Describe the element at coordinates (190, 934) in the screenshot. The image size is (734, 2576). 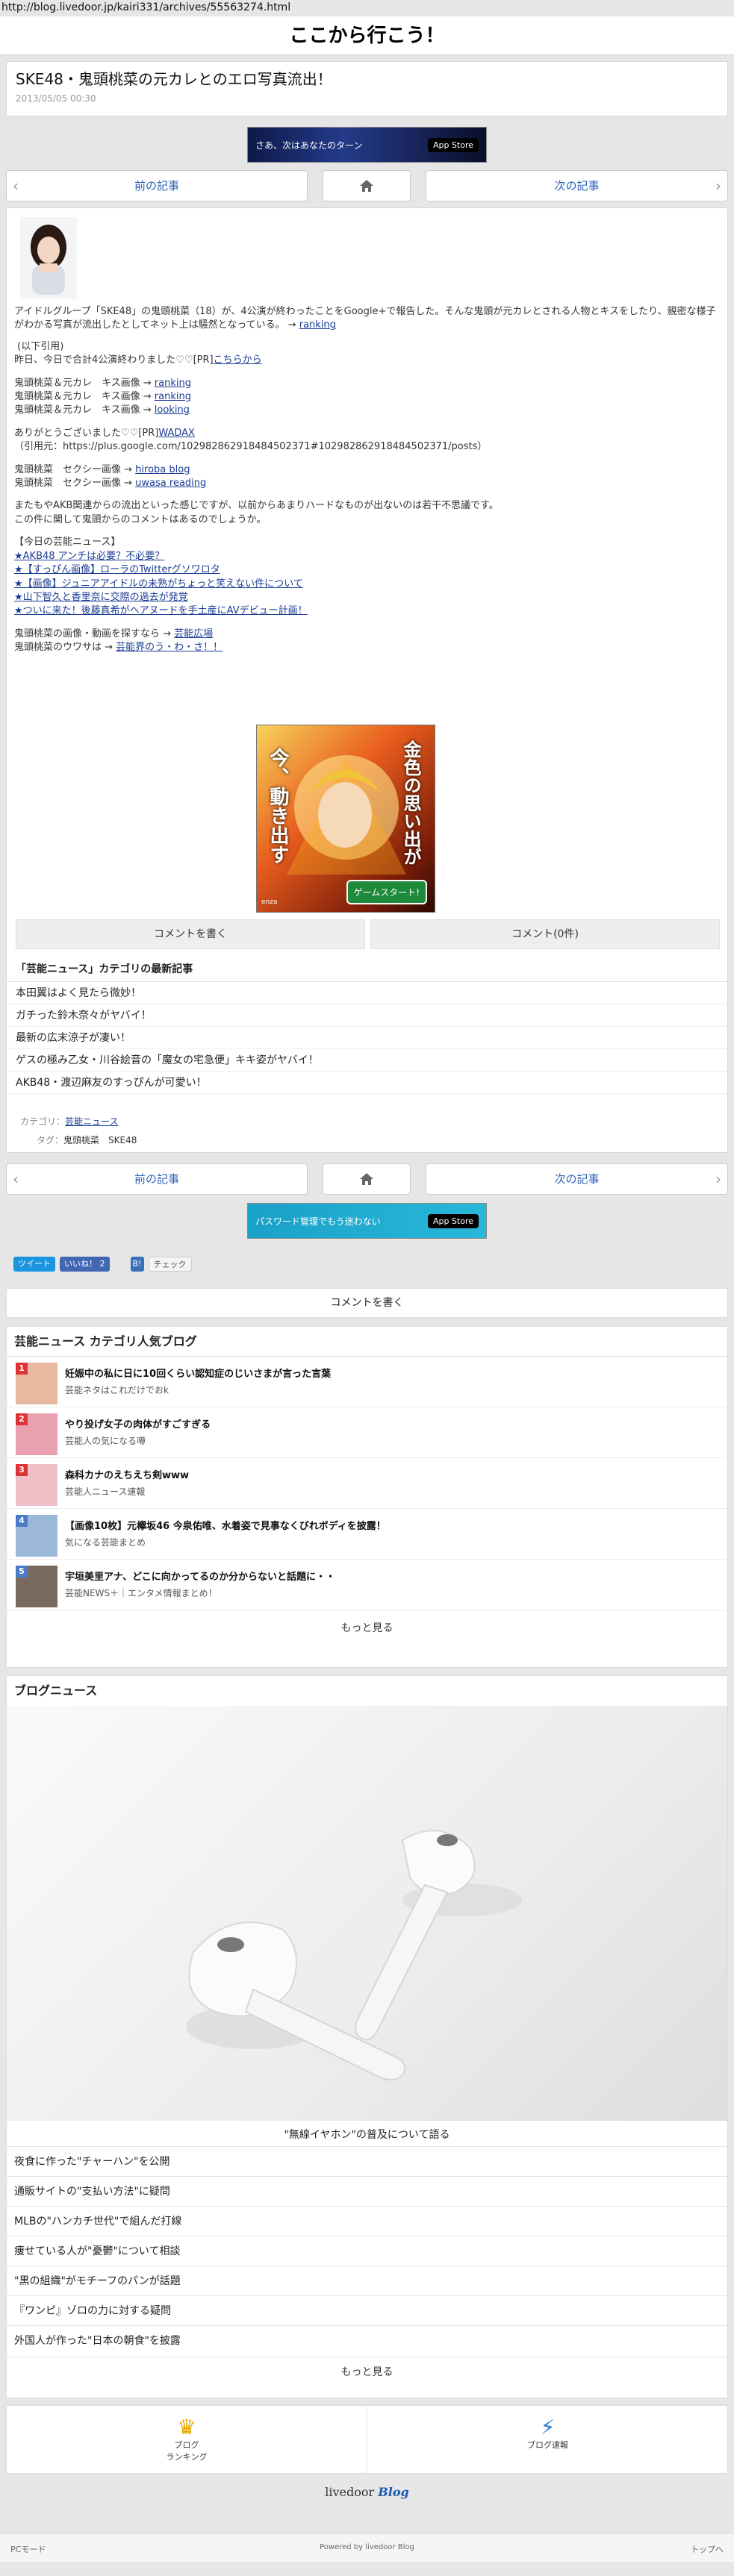
I see `write-comment-button: コメントを書く` at that location.